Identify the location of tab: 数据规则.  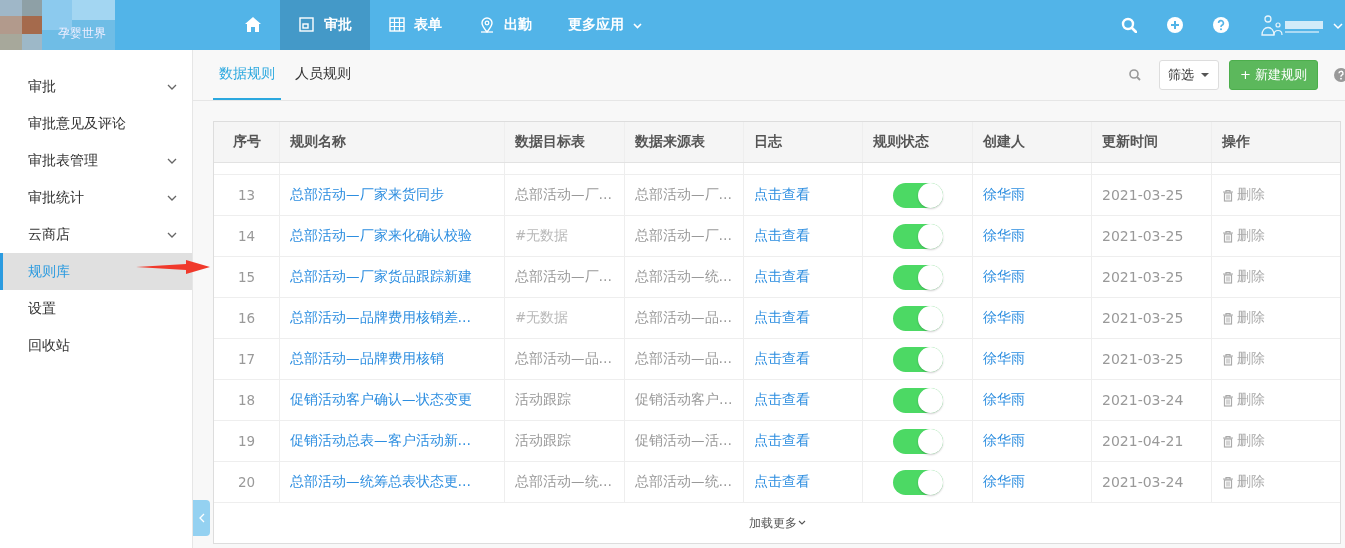
(247, 75).